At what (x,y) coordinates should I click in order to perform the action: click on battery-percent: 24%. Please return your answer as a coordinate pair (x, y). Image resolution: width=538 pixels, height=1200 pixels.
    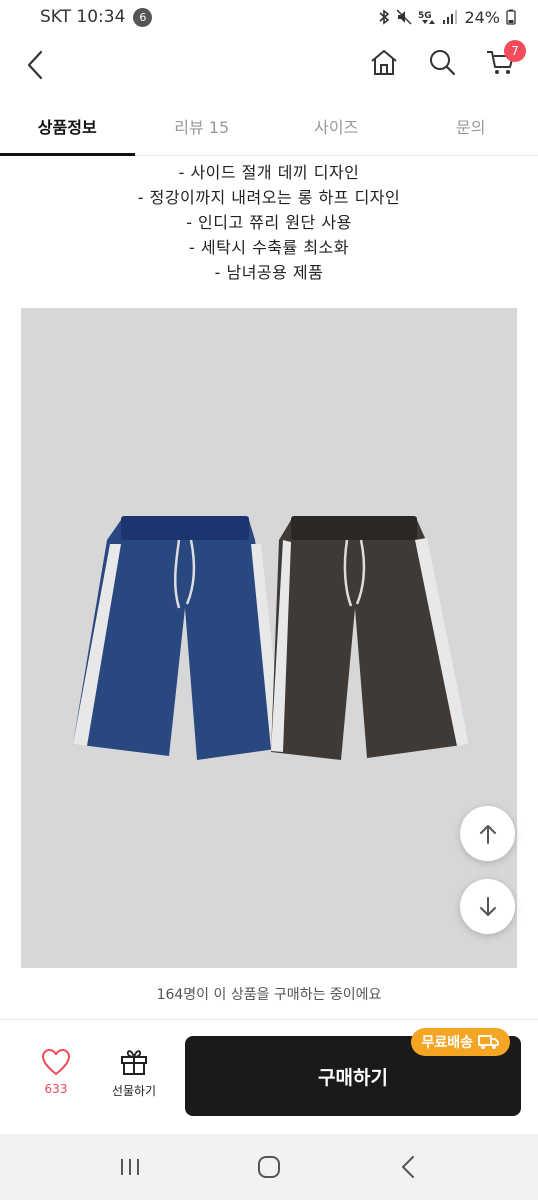
    Looking at the image, I should click on (482, 17).